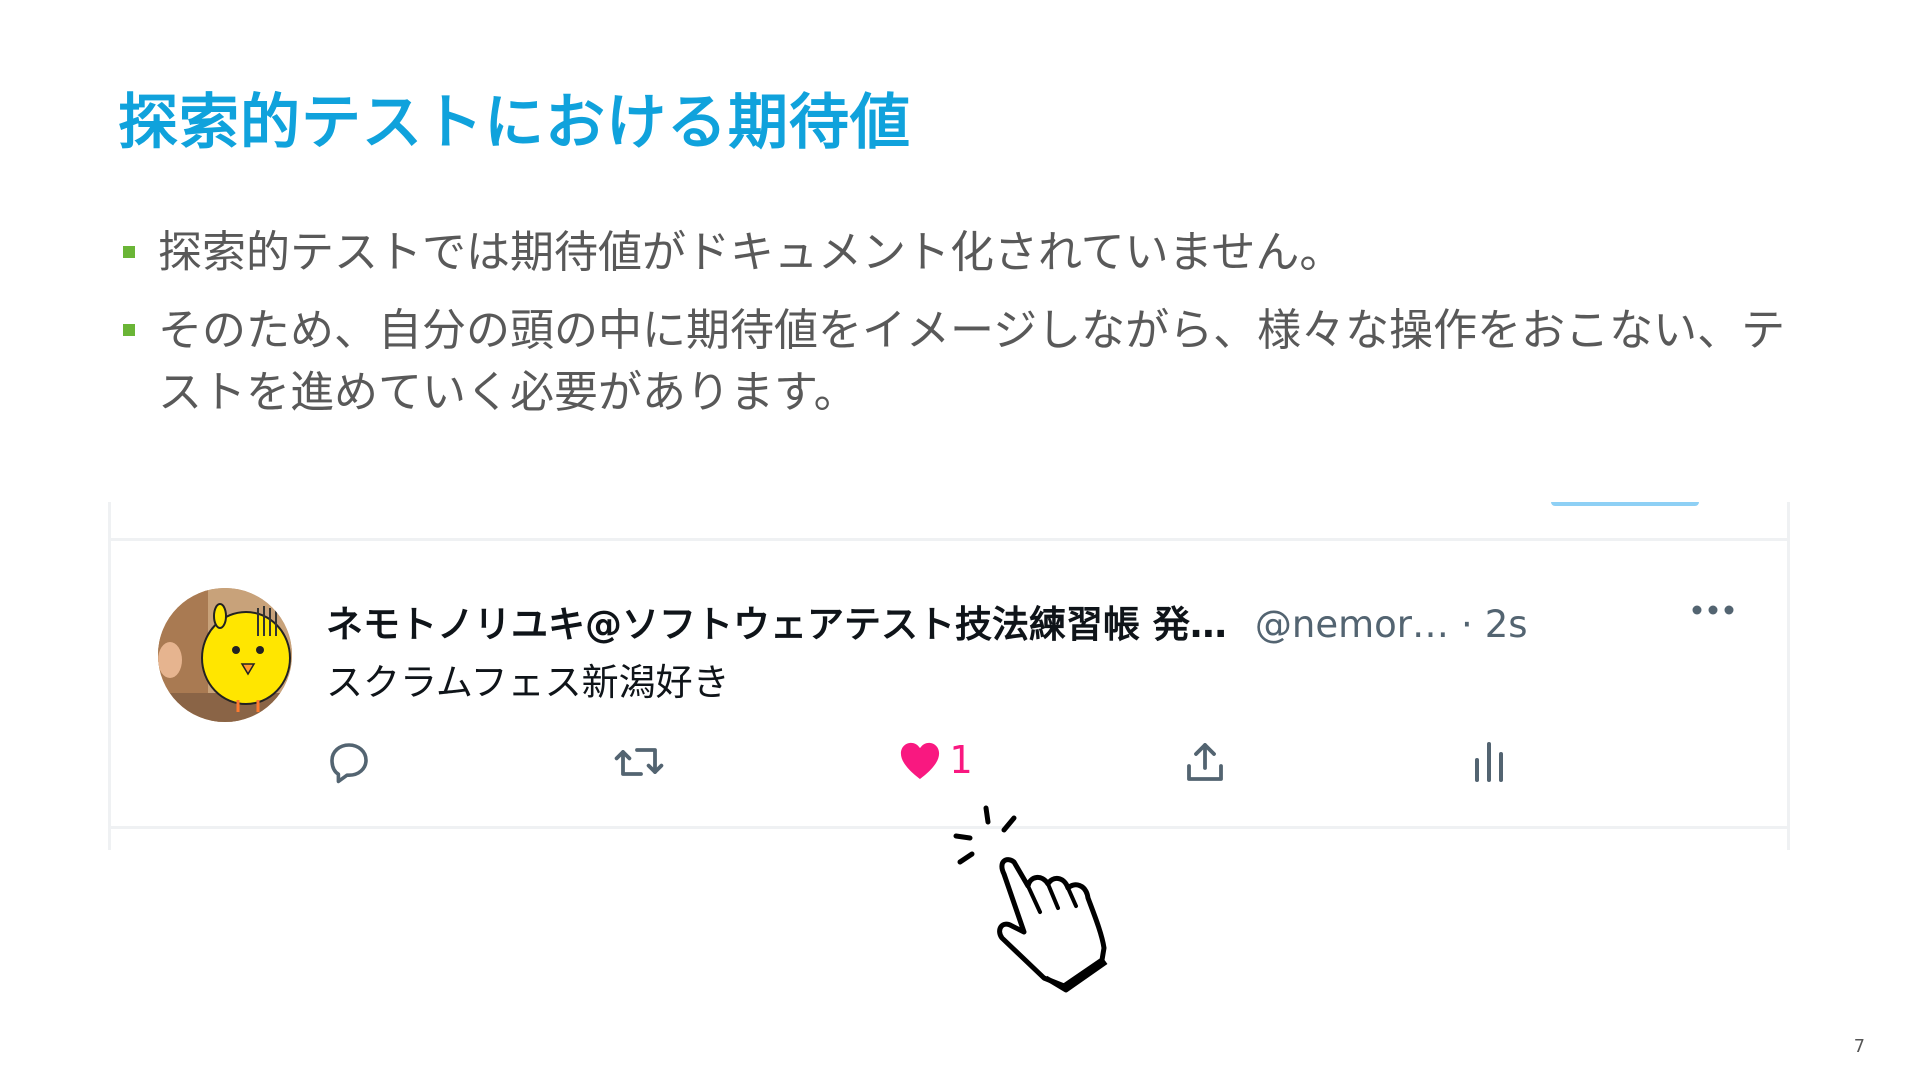  I want to click on like-button: 1, so click(934, 760).